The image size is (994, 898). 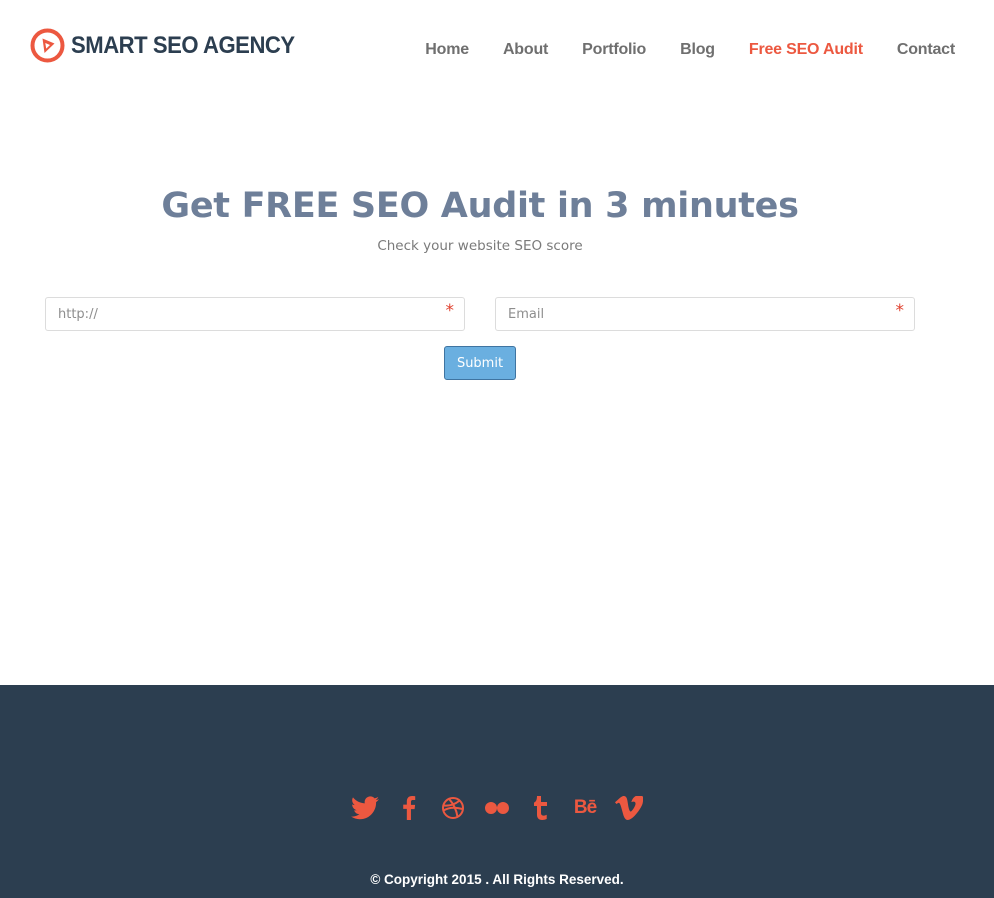 What do you see at coordinates (900, 311) in the screenshot?
I see `email-required-marker: *` at bounding box center [900, 311].